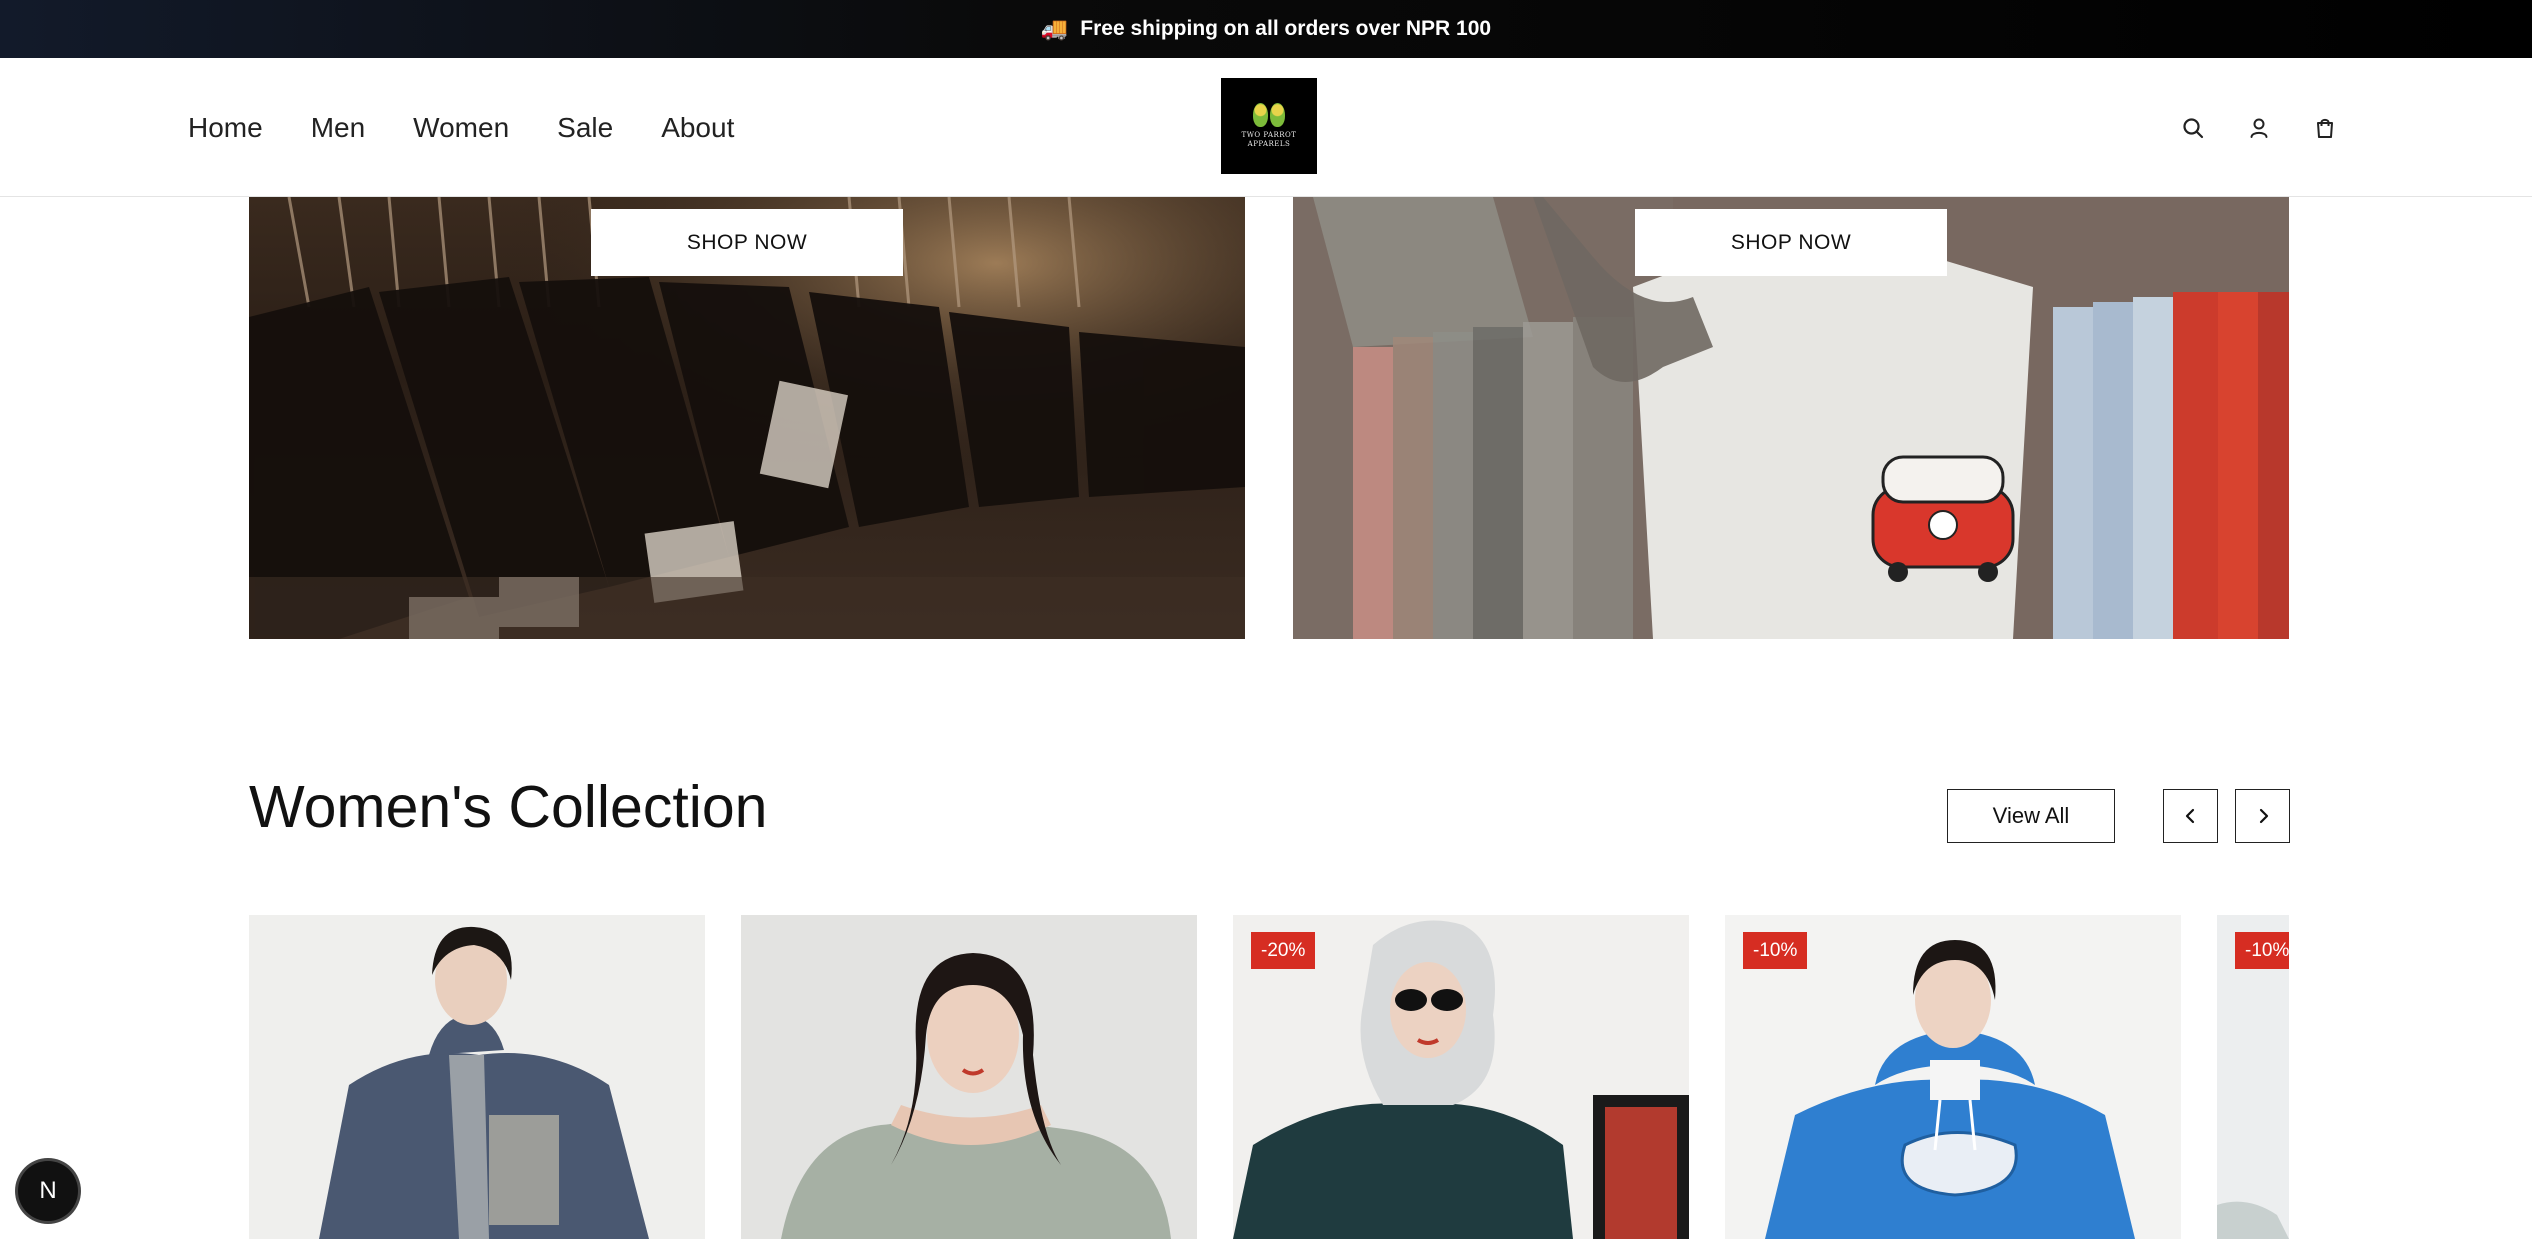 This screenshot has height=1239, width=2532. What do you see at coordinates (1286, 28) in the screenshot?
I see `announcement-text: Free shipping on all orders over NPR 100` at bounding box center [1286, 28].